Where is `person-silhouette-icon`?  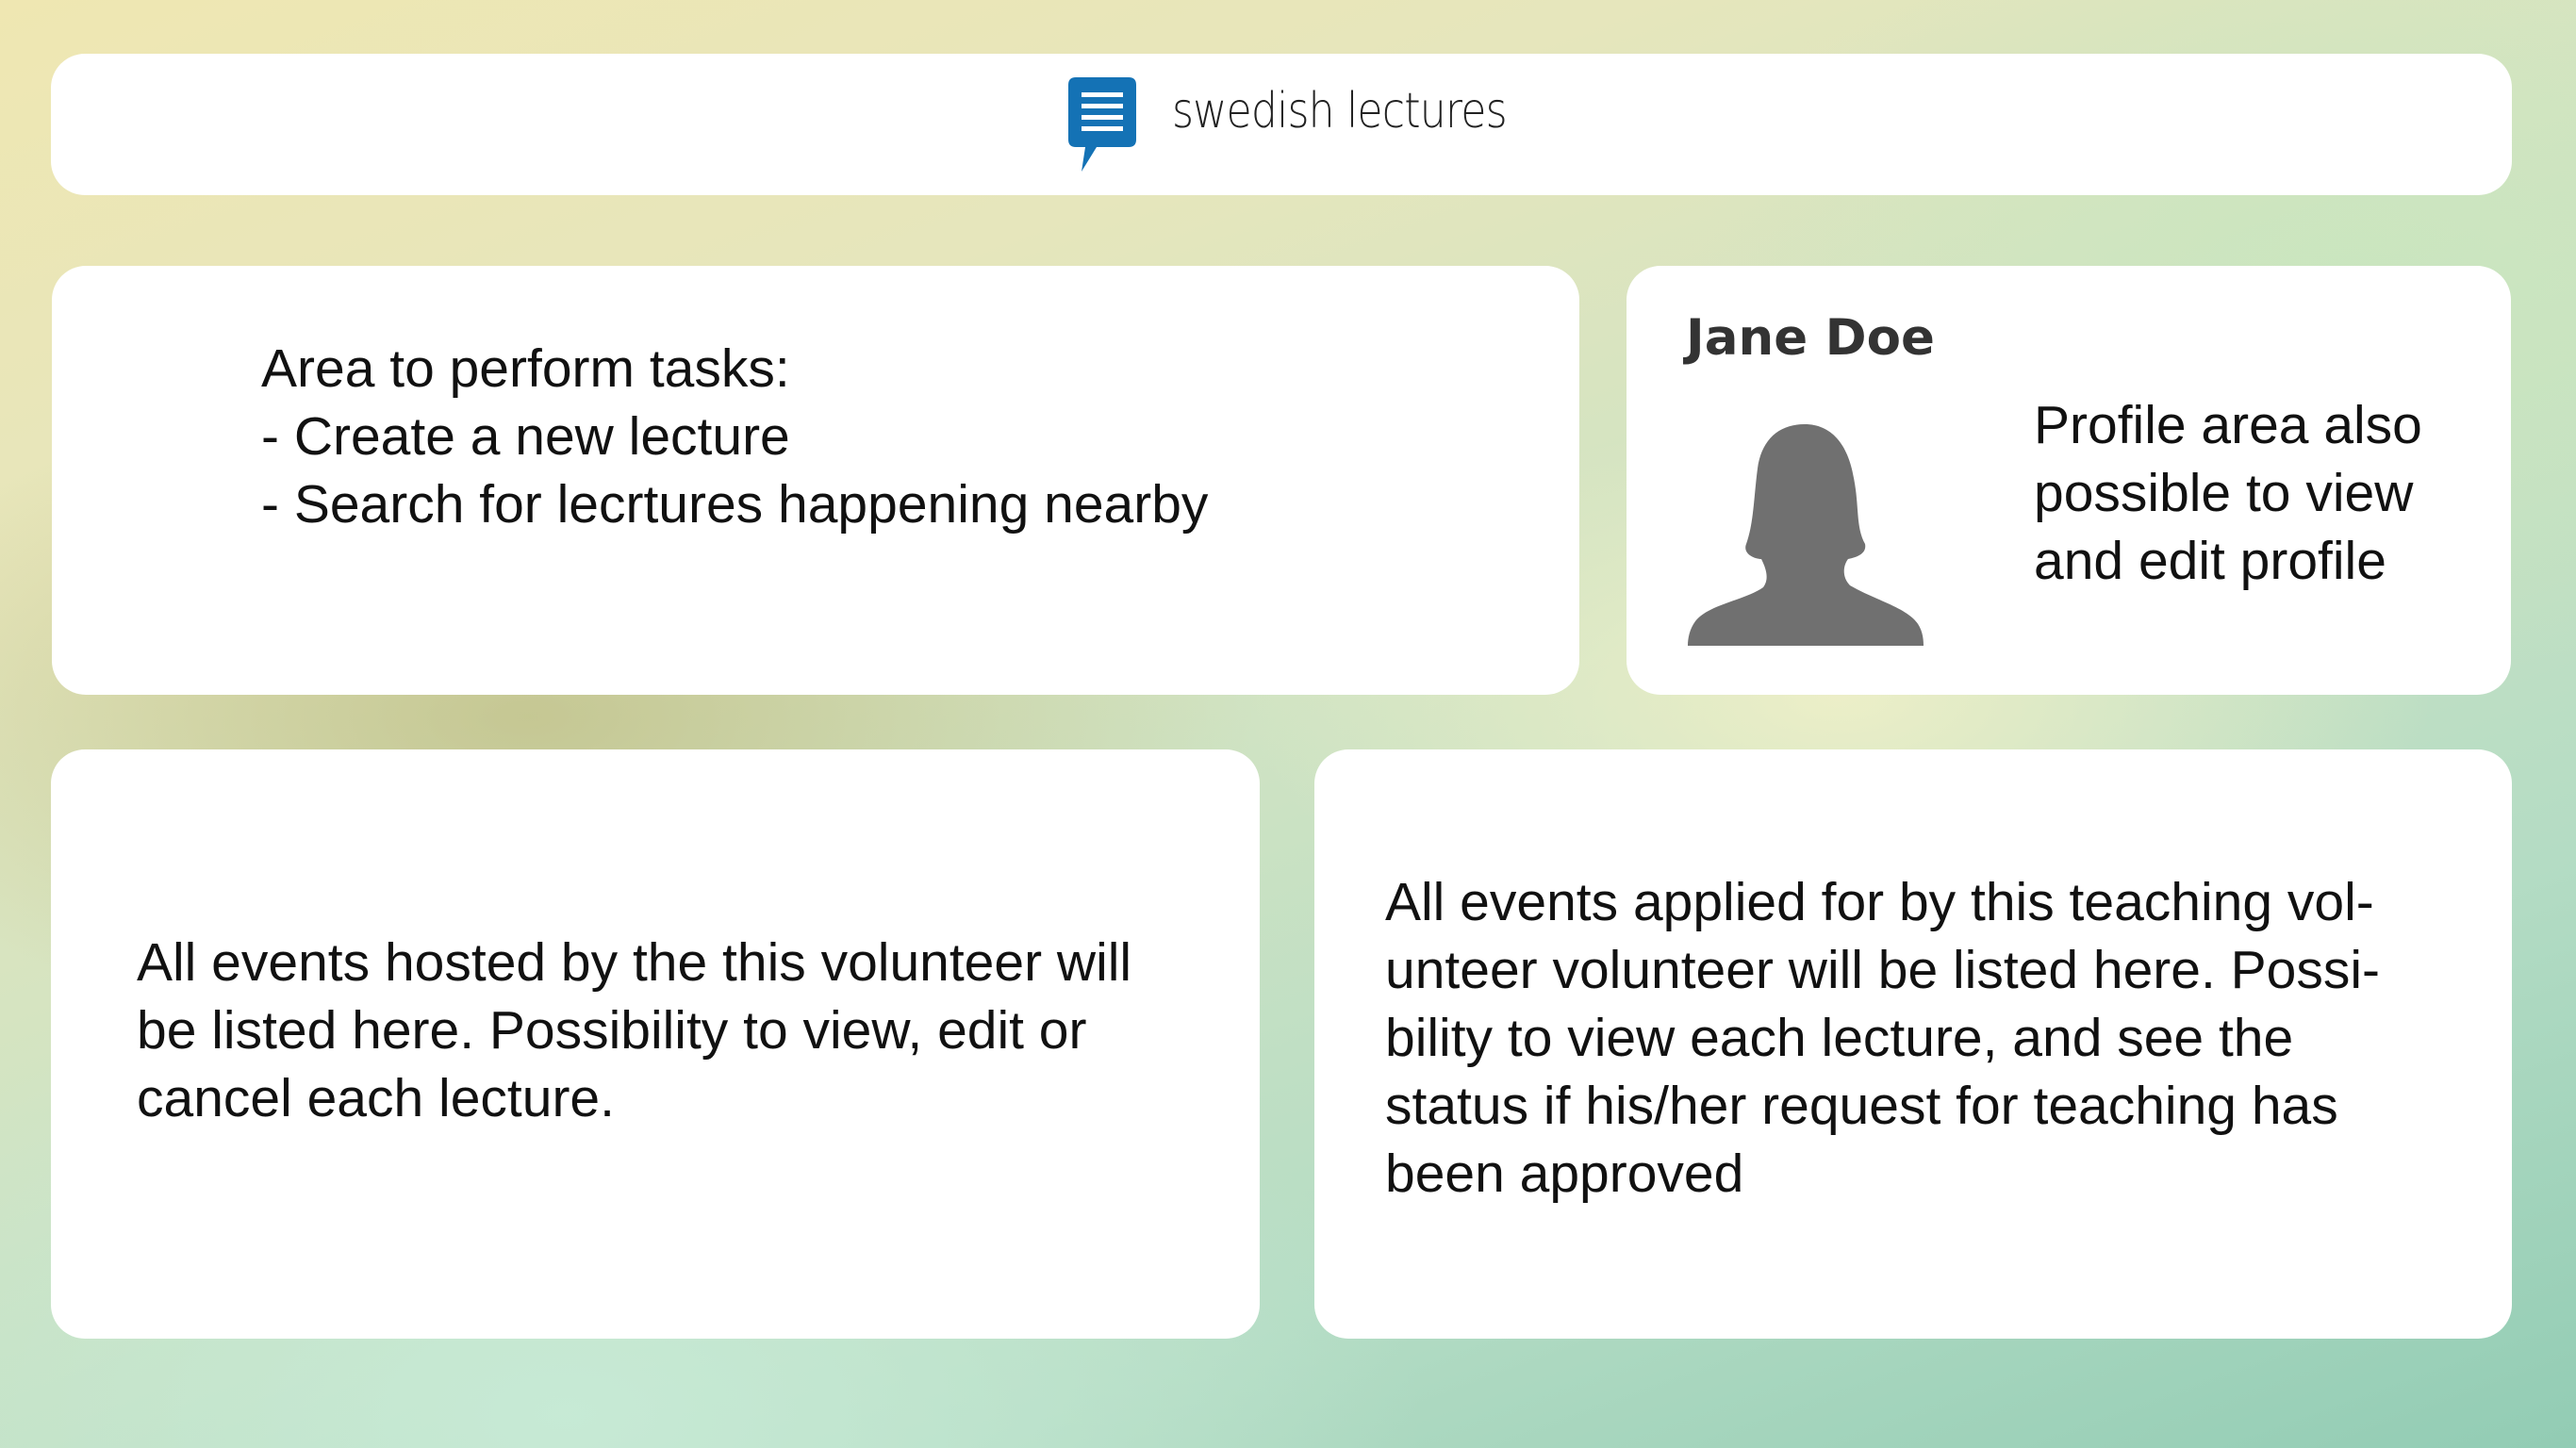
person-silhouette-icon is located at coordinates (1806, 533).